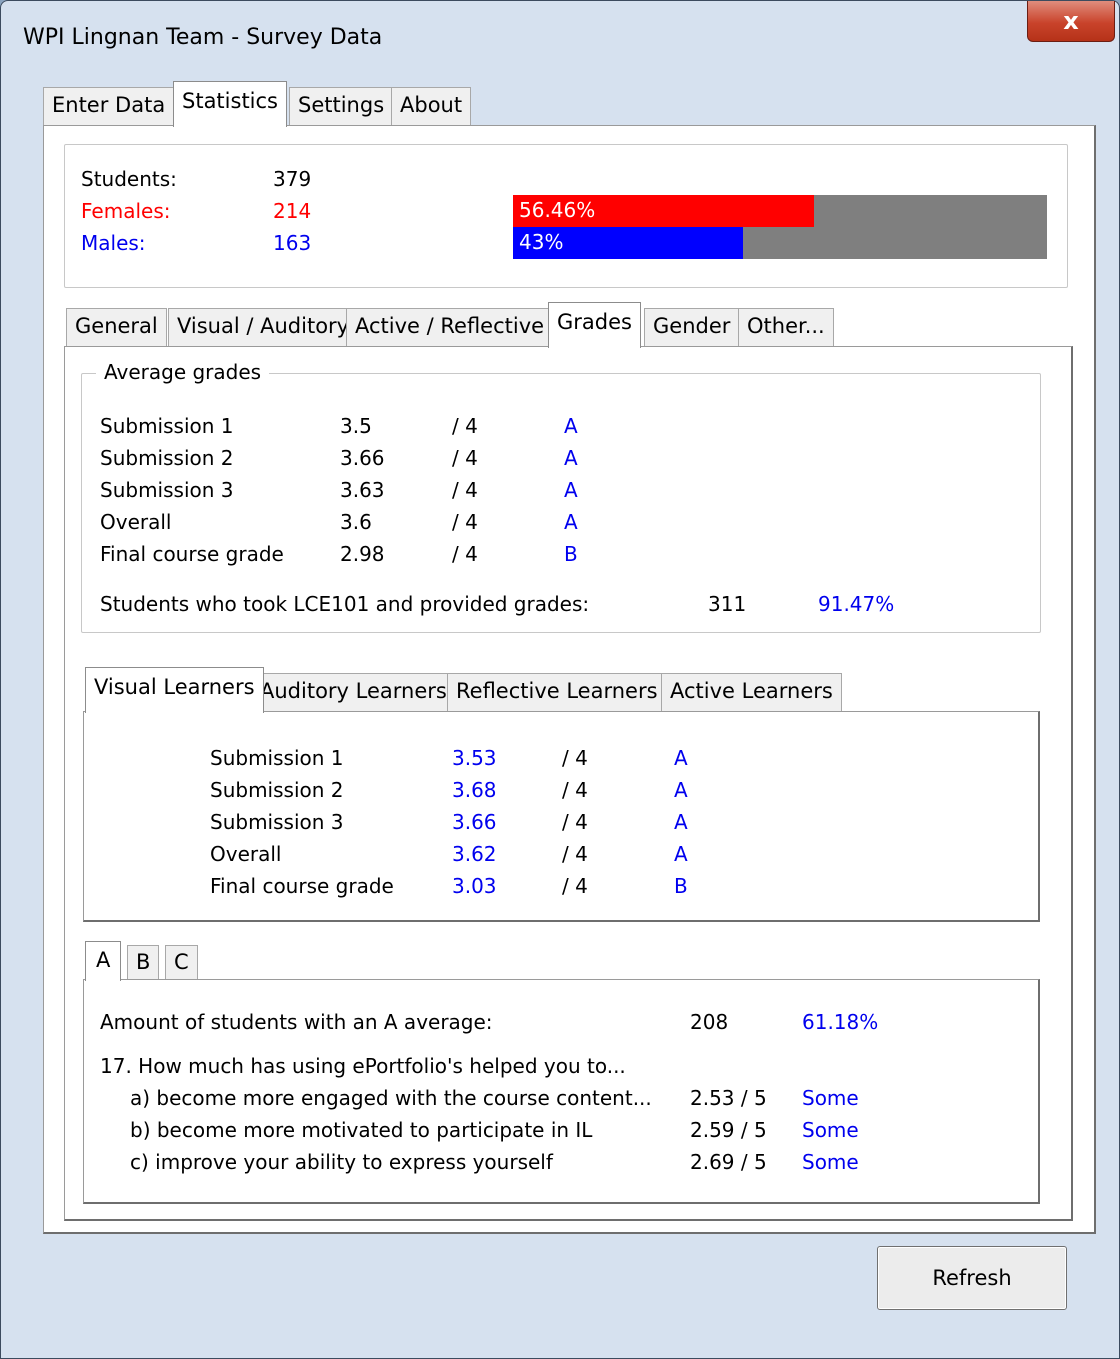 Image resolution: width=1120 pixels, height=1359 pixels. I want to click on tab-enter-data: Enter Data, so click(109, 106).